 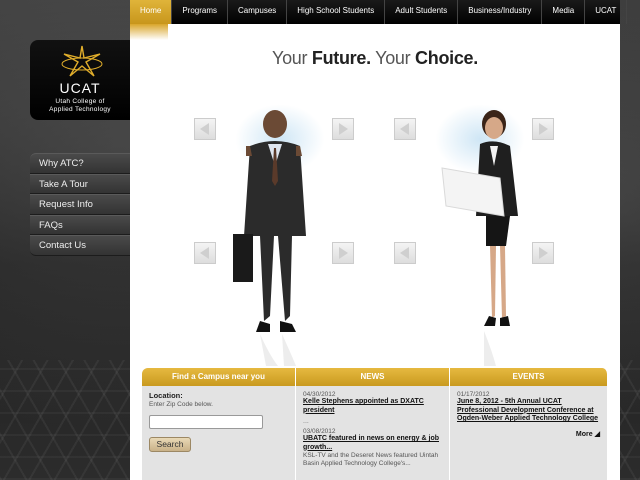 What do you see at coordinates (564, 12) in the screenshot?
I see `nav-media: Media` at bounding box center [564, 12].